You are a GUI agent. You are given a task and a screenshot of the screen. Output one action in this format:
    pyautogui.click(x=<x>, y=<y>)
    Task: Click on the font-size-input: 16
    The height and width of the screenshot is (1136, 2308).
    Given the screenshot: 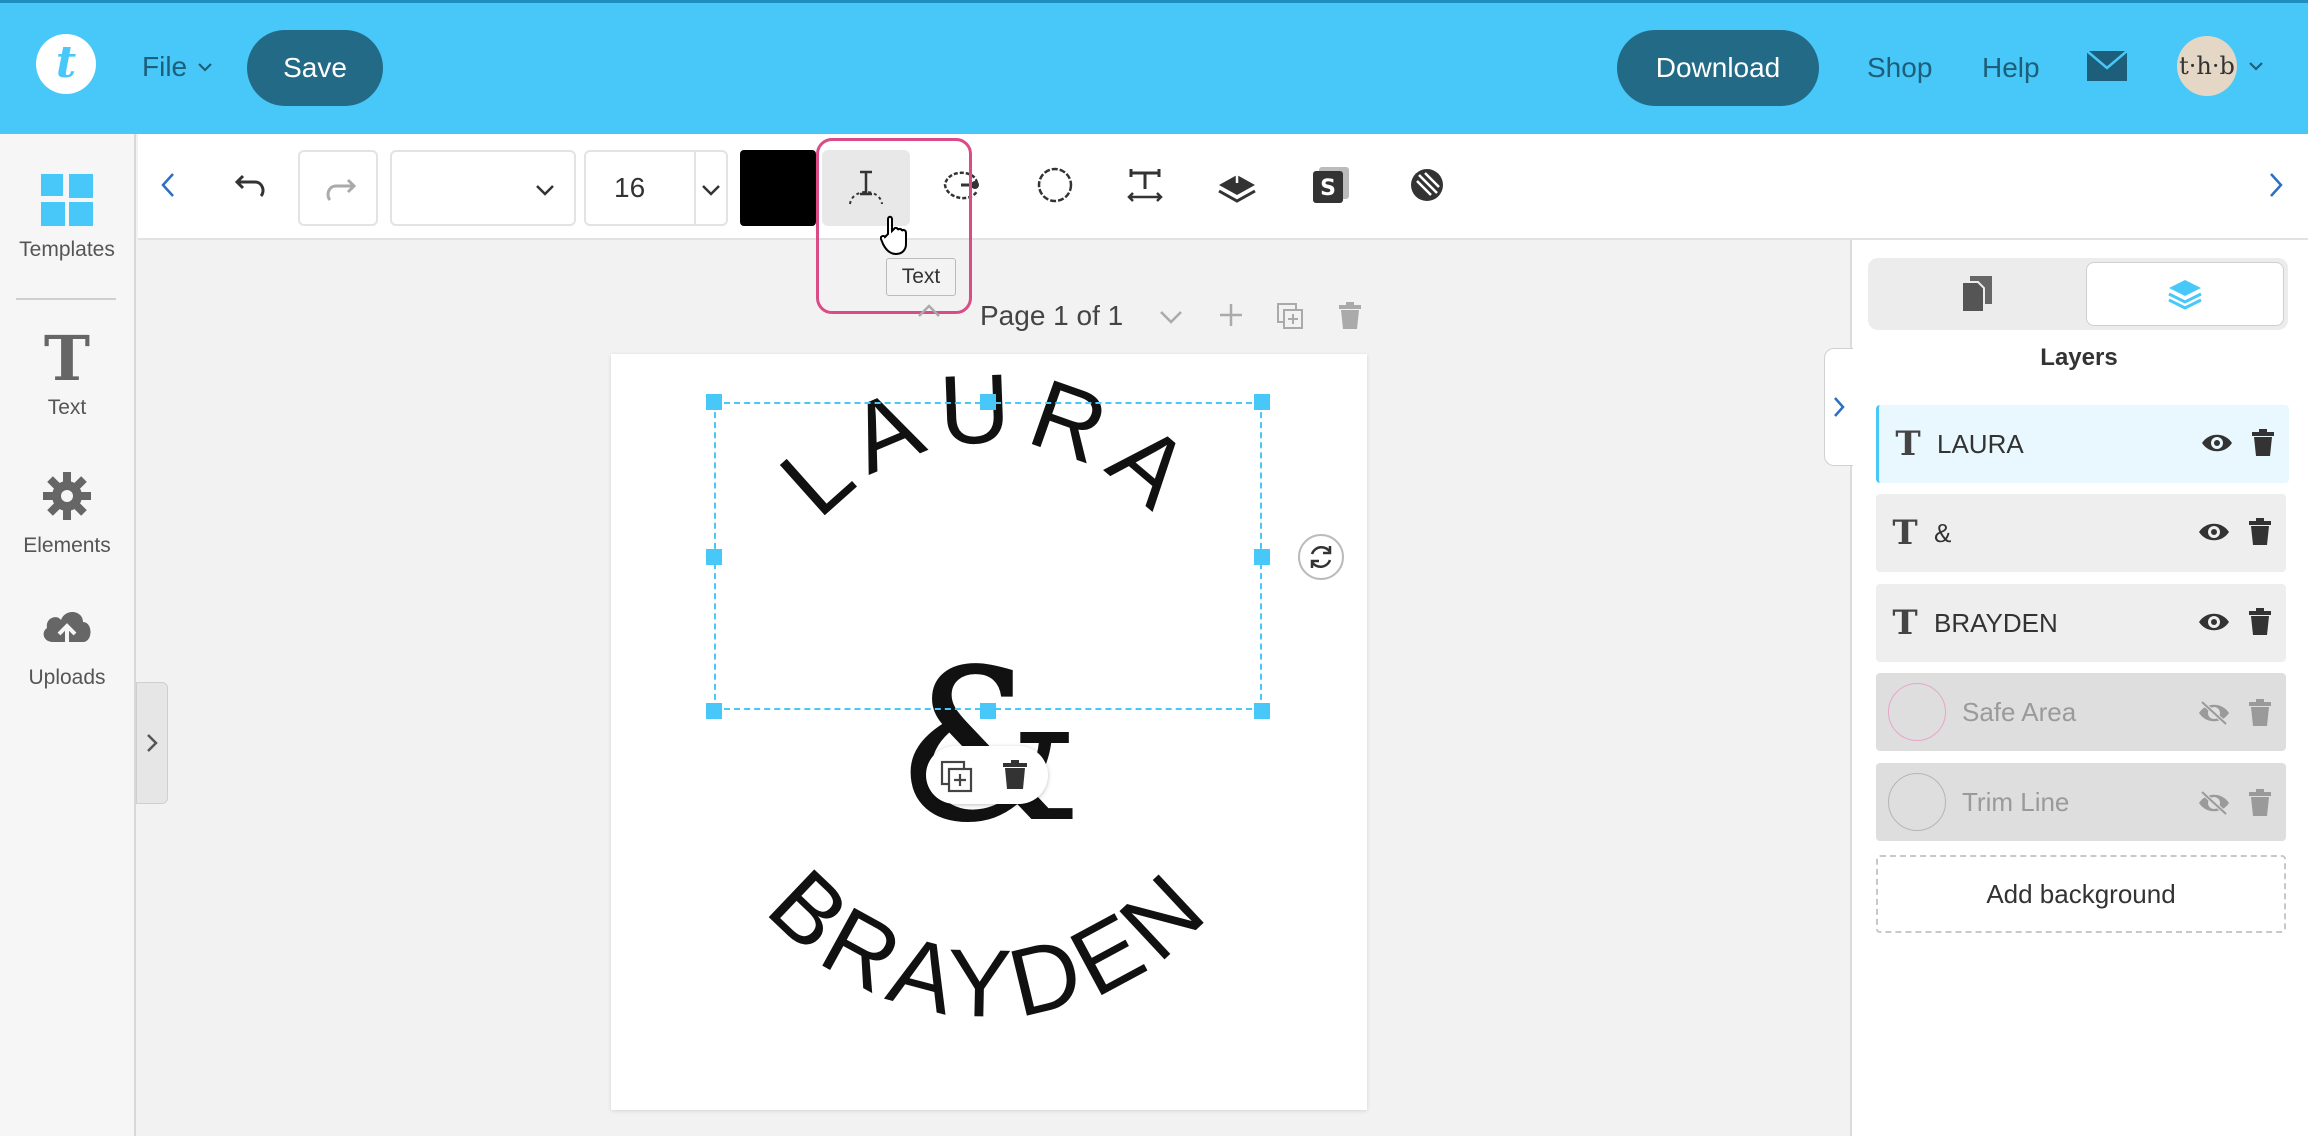 What is the action you would take?
    pyautogui.click(x=656, y=188)
    